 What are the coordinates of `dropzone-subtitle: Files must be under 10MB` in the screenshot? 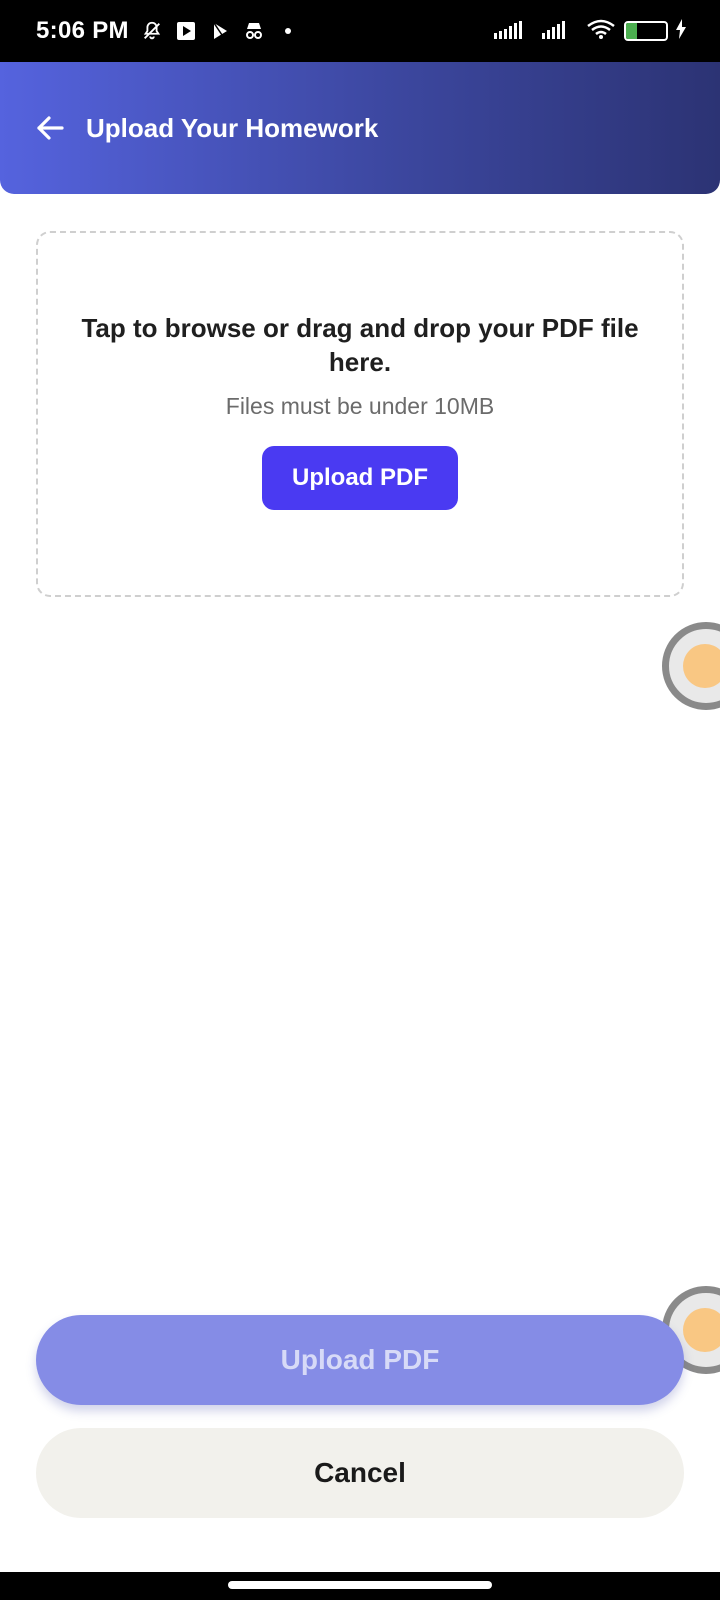 It's located at (360, 406).